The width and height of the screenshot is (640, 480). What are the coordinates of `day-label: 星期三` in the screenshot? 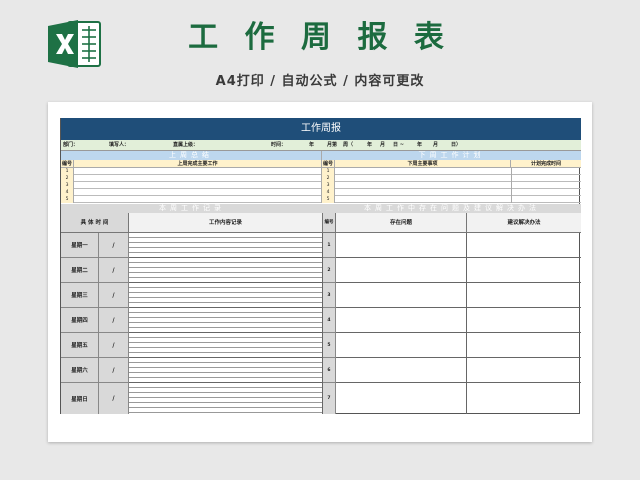 It's located at (80, 295).